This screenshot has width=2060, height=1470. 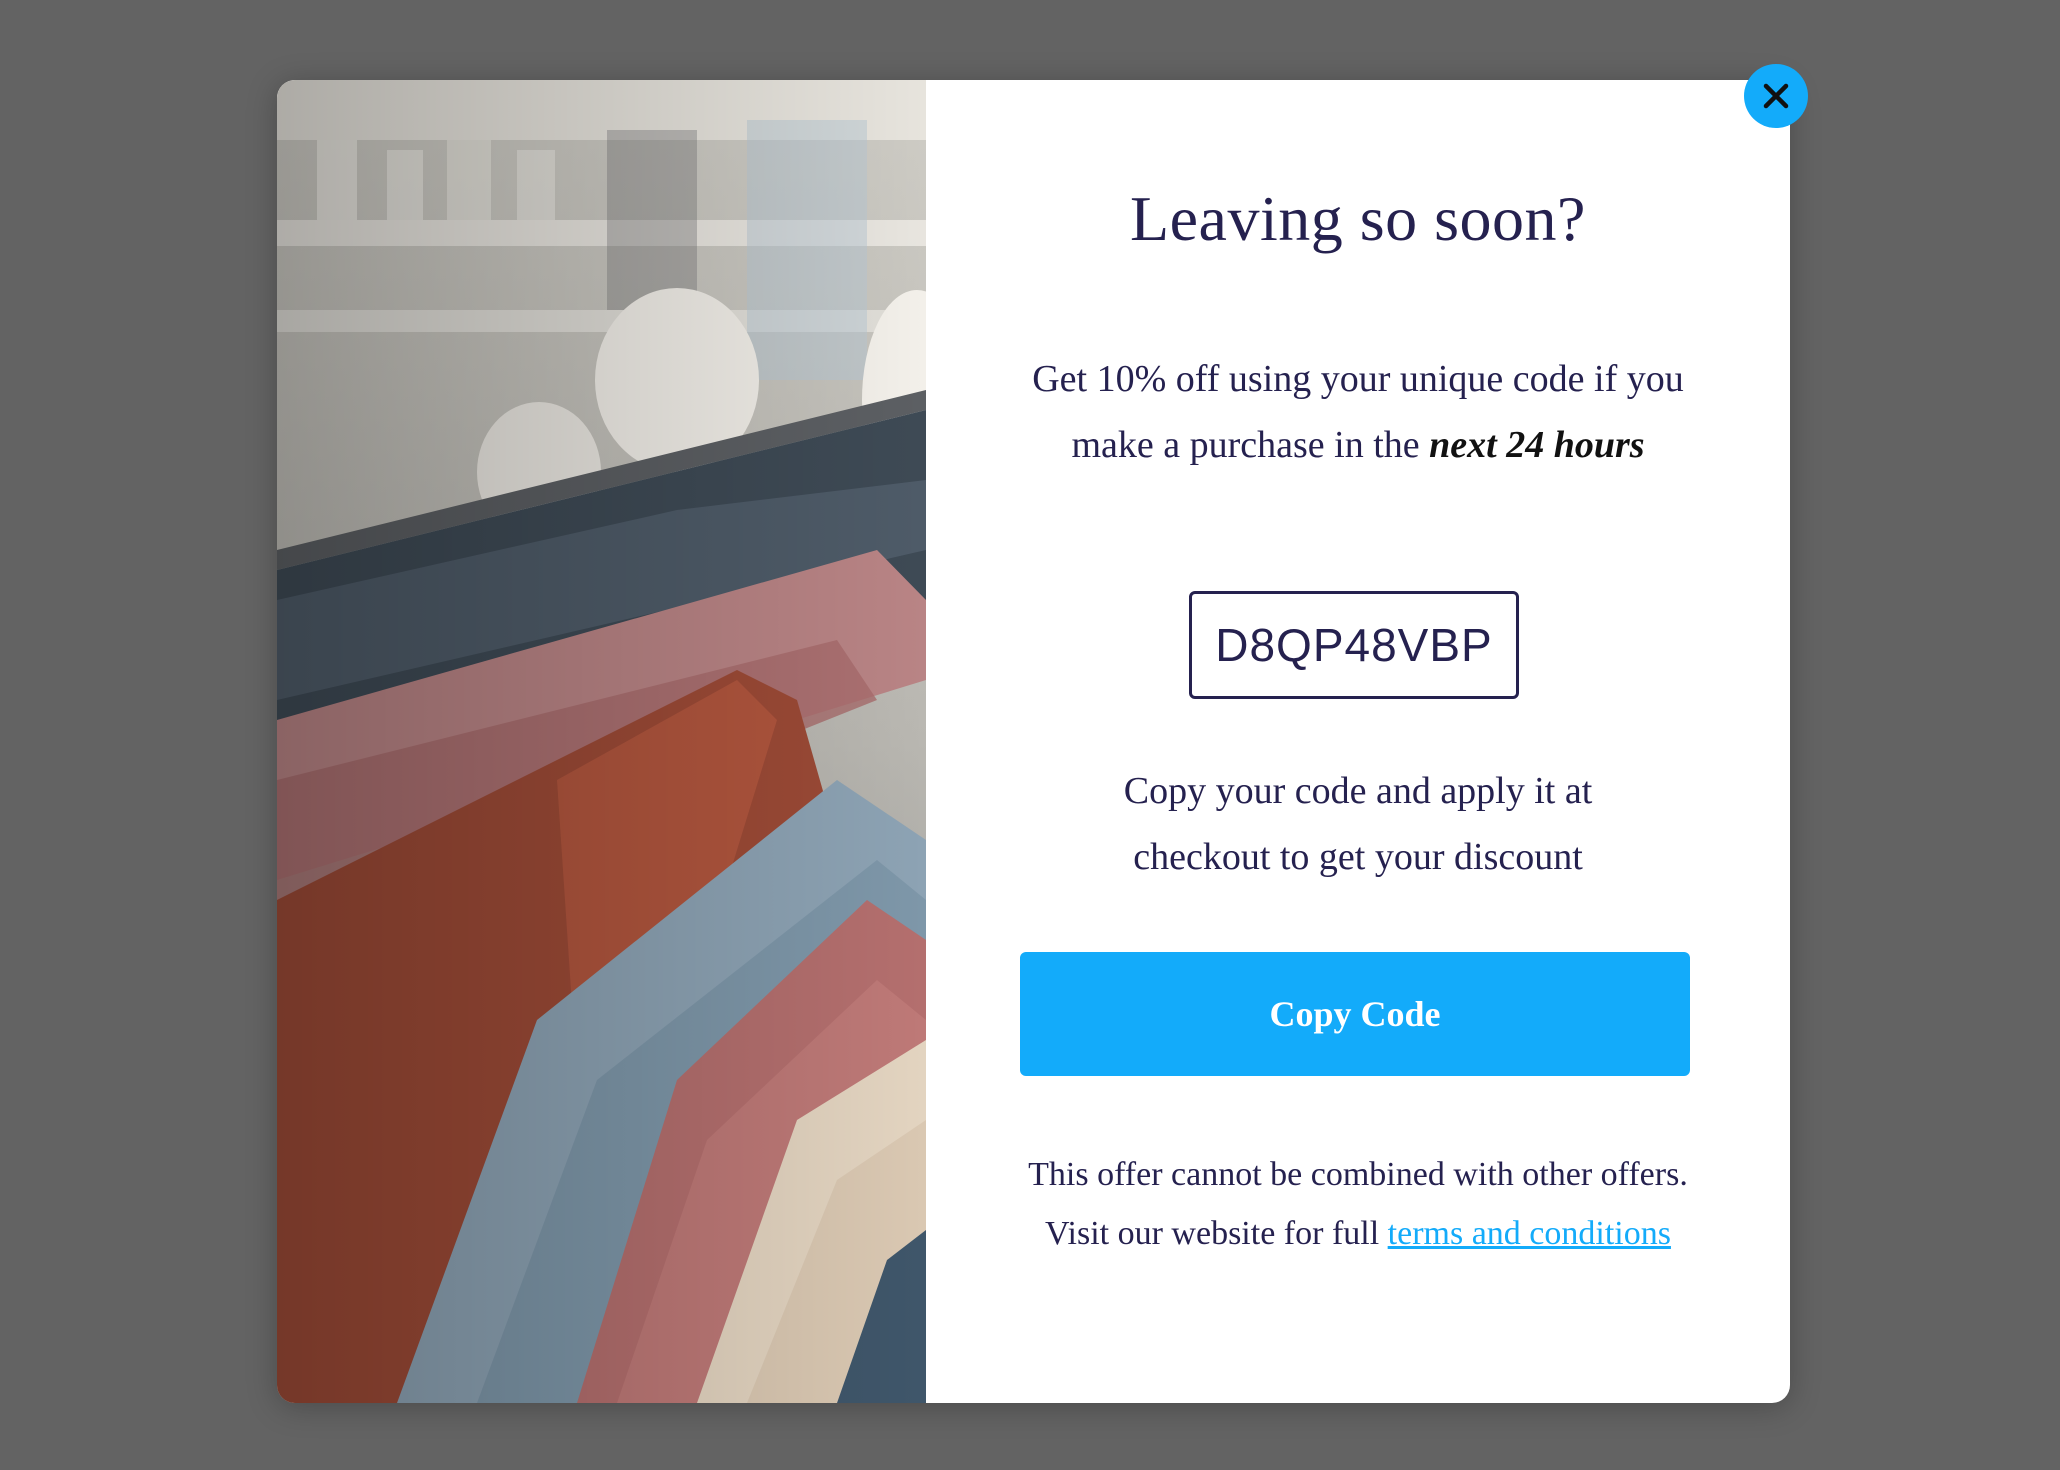 I want to click on popup-headline: Leaving so soon?, so click(x=1358, y=218).